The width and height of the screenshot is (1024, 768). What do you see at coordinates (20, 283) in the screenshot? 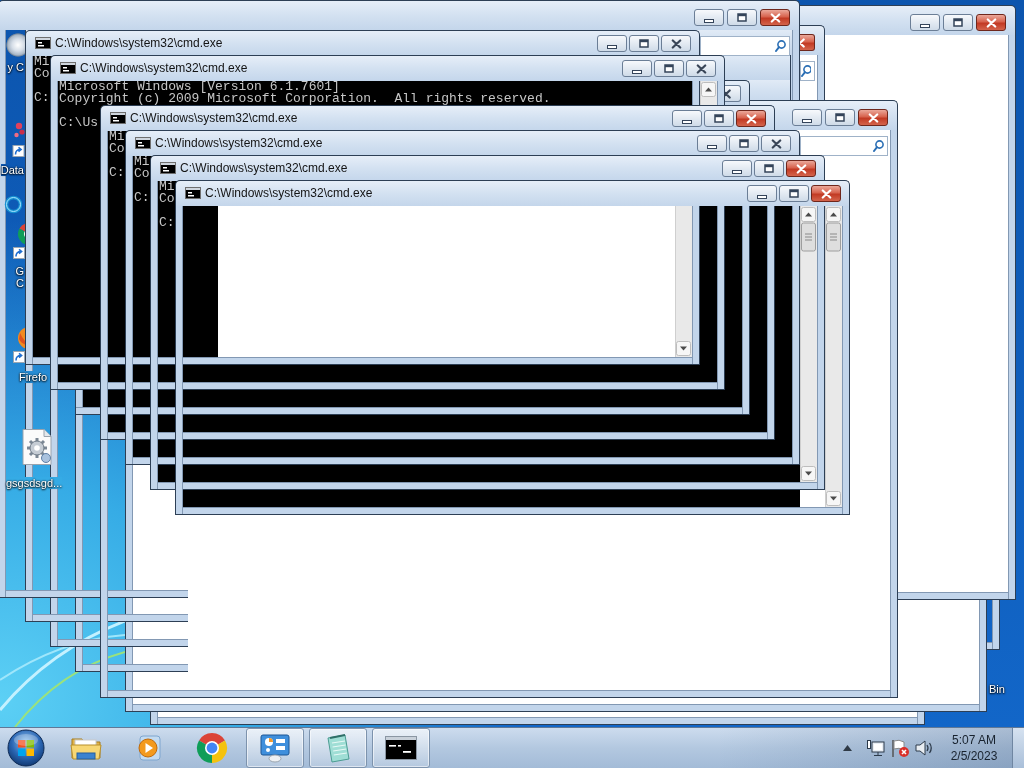
I see `icon-label: C` at bounding box center [20, 283].